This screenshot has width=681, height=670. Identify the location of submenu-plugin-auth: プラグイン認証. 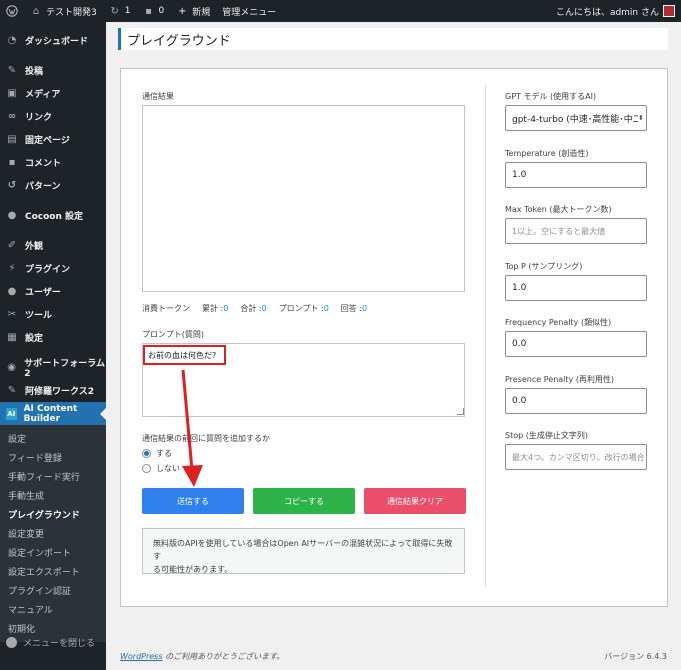
(53, 590).